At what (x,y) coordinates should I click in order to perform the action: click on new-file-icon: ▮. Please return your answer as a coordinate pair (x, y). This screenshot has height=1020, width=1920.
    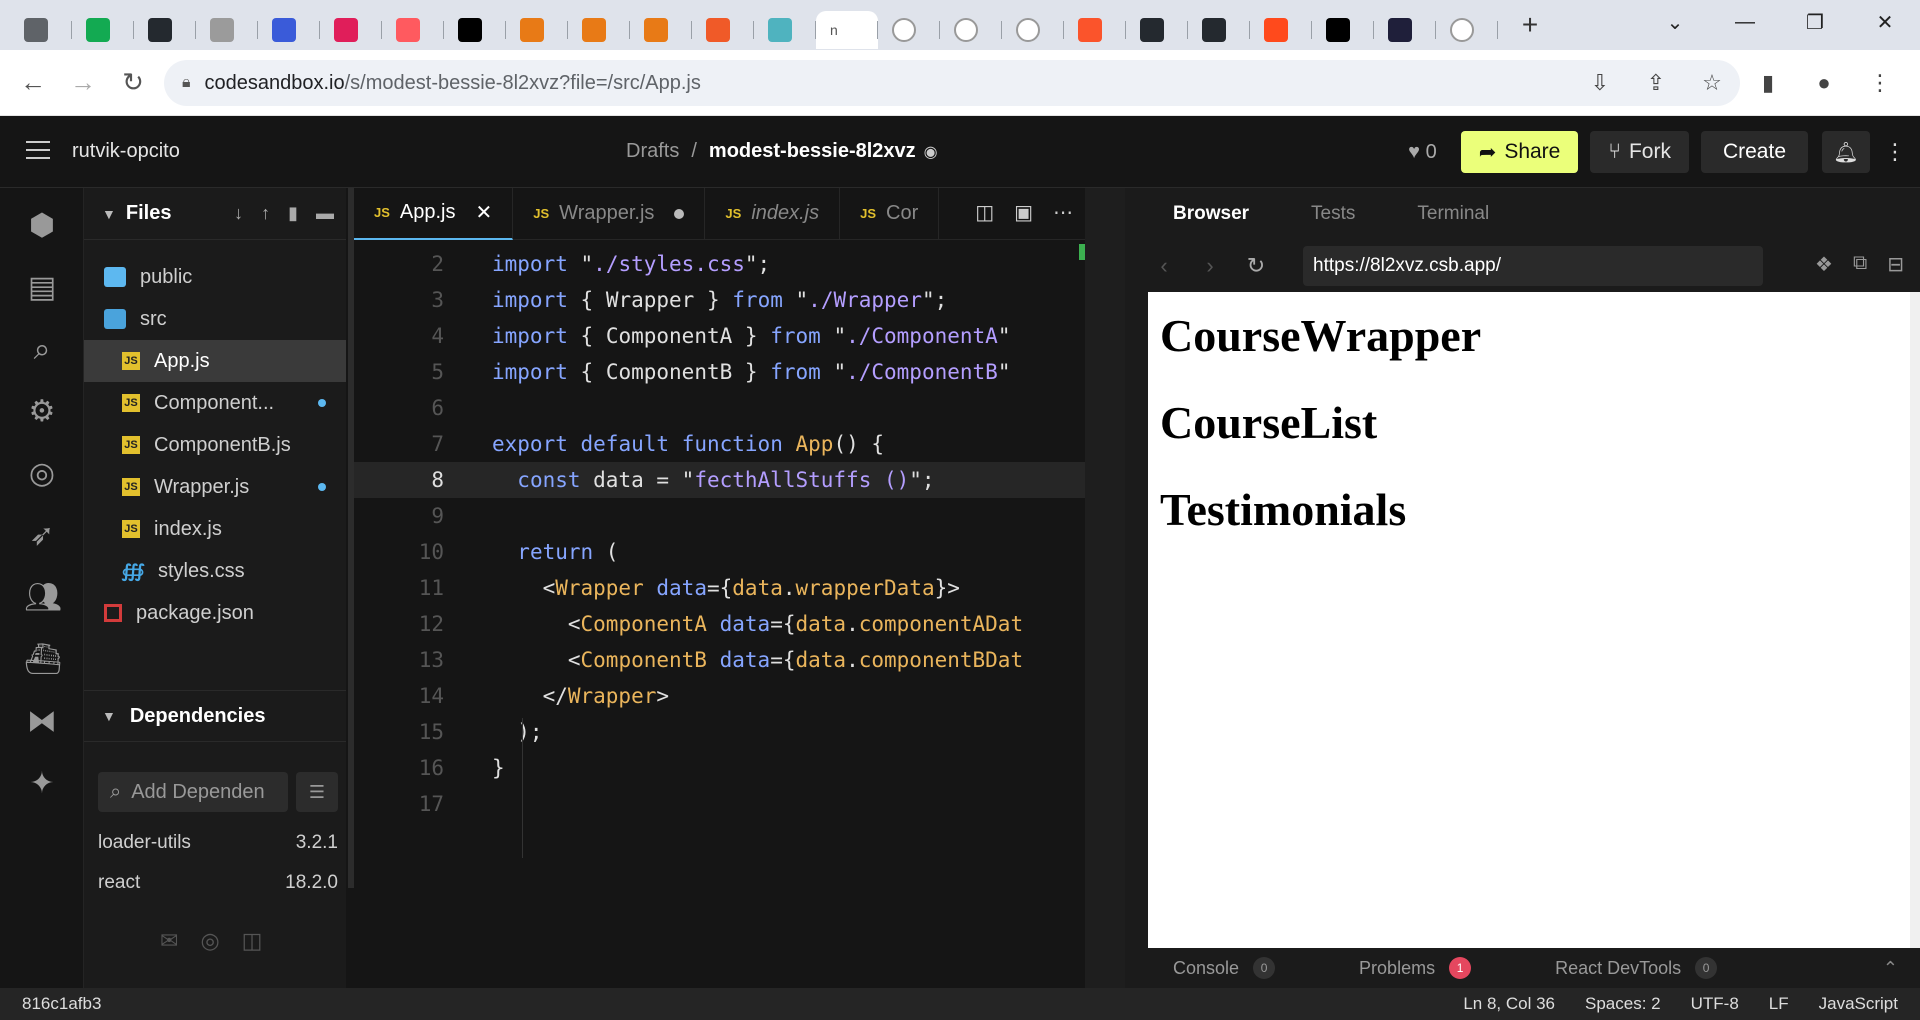
    Looking at the image, I should click on (293, 213).